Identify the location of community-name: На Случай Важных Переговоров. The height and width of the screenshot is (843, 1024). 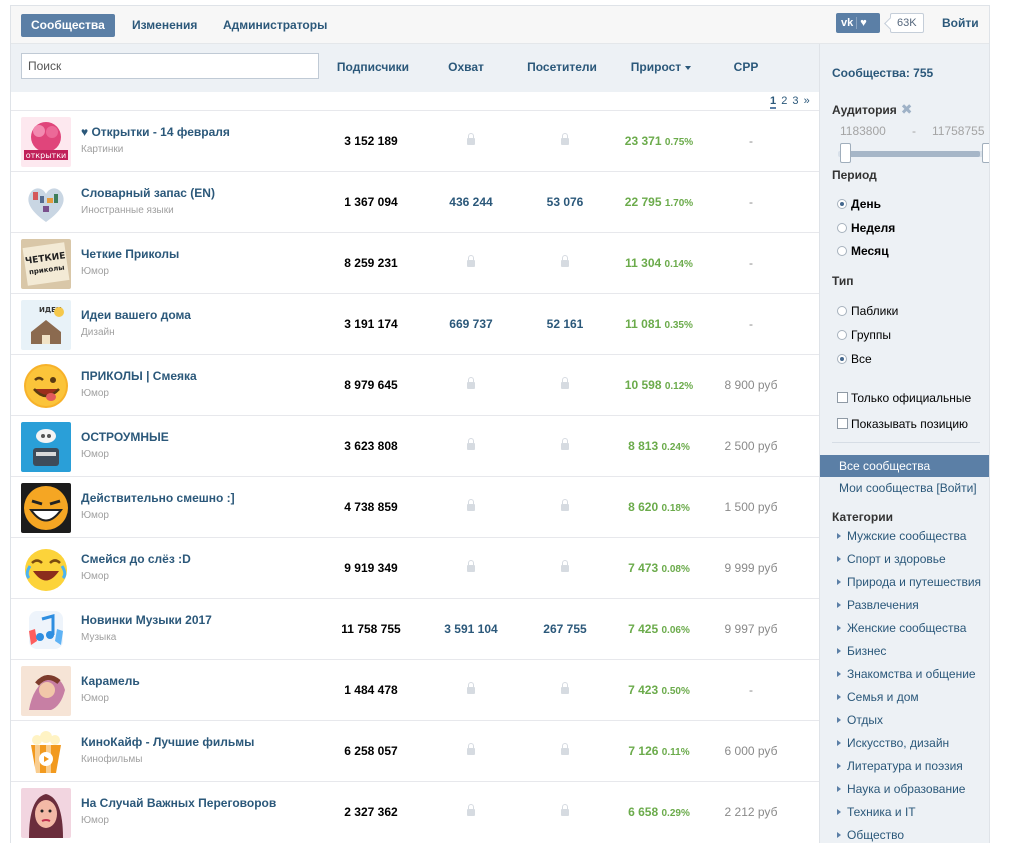
(178, 803).